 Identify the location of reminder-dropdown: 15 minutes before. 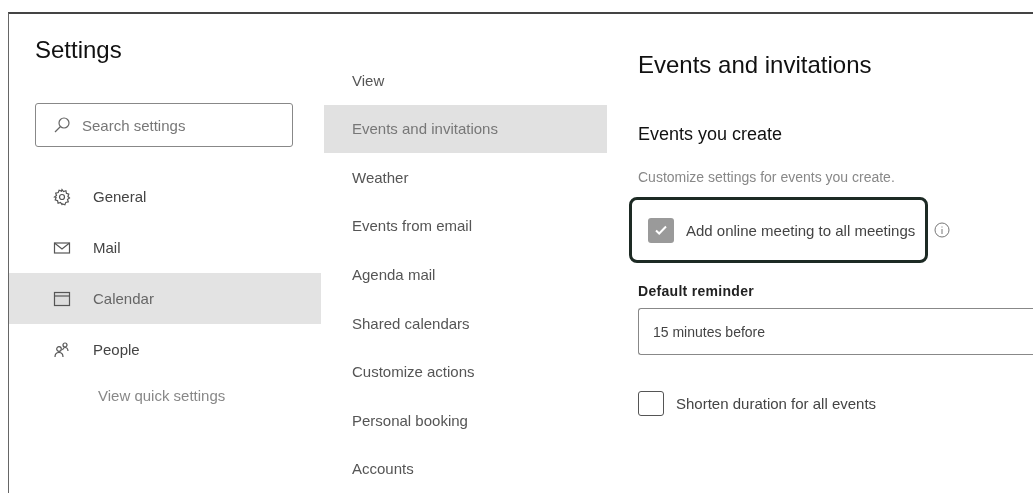
(835, 331).